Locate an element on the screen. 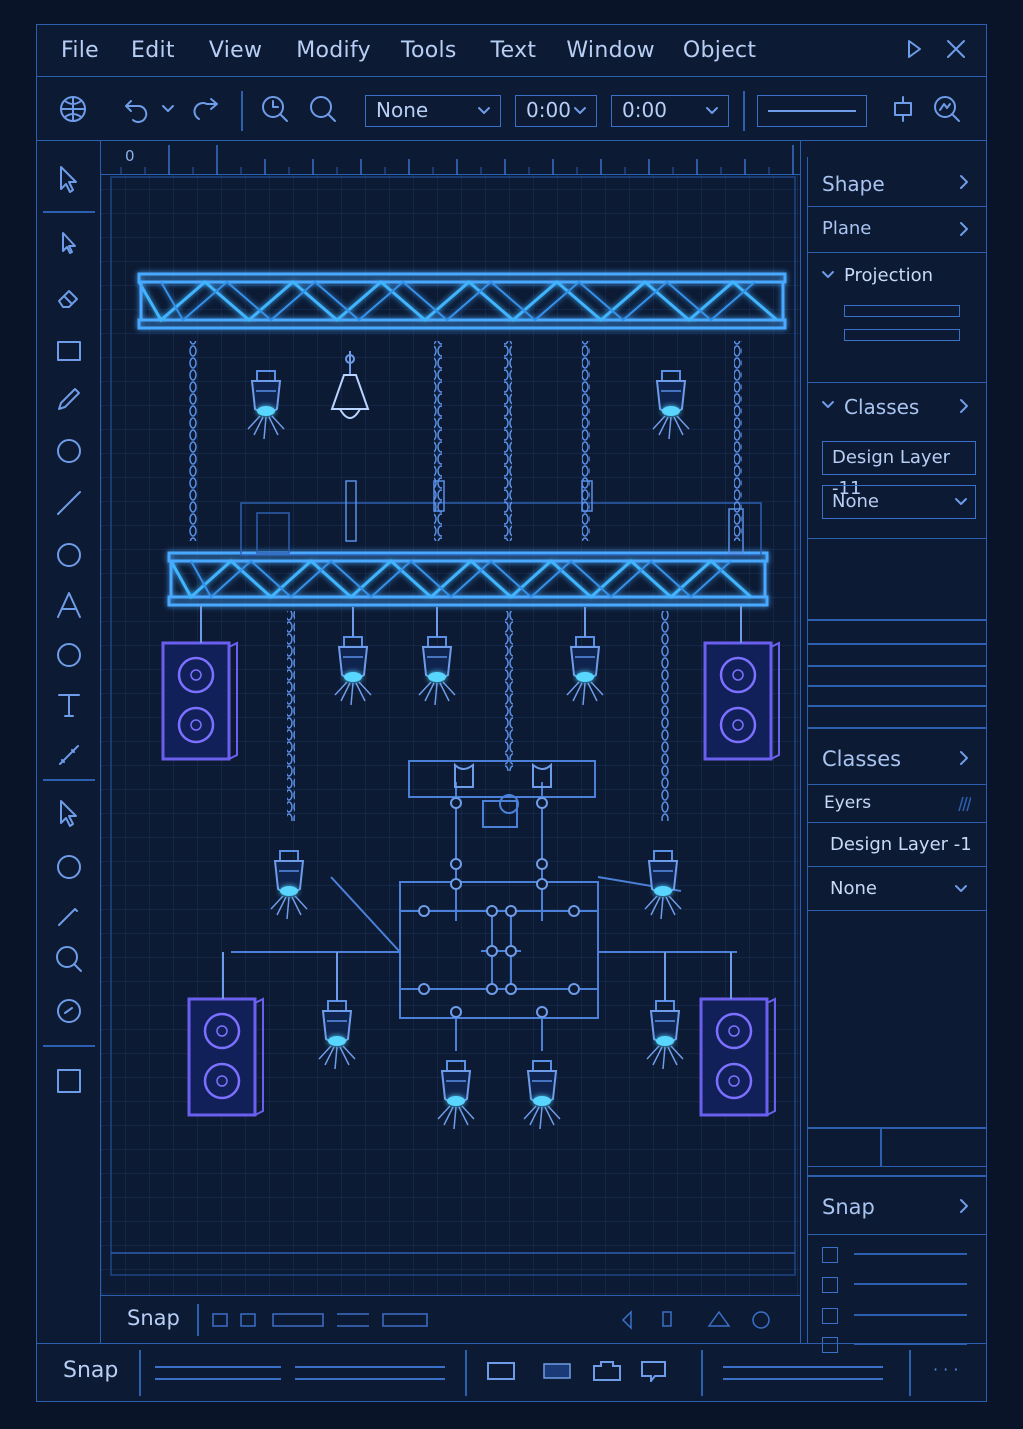 This screenshot has width=1023, height=1429. panel-select-2-row: None is located at coordinates (897, 889).